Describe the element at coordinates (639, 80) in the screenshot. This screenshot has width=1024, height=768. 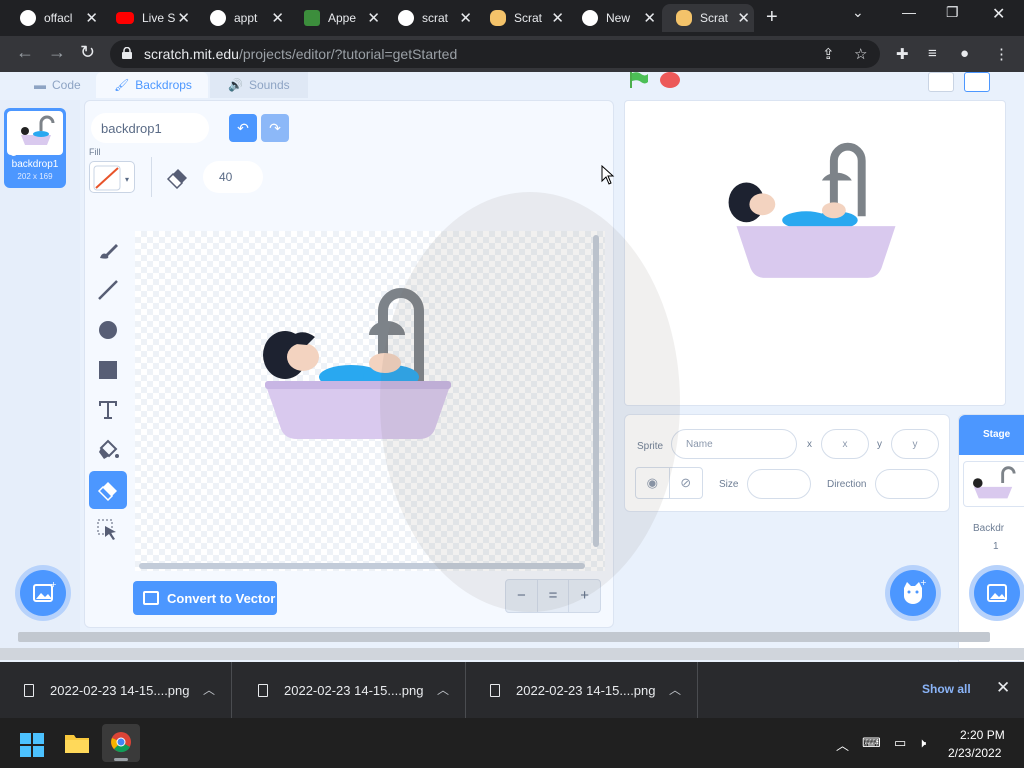
I see `green-flag-icon` at that location.